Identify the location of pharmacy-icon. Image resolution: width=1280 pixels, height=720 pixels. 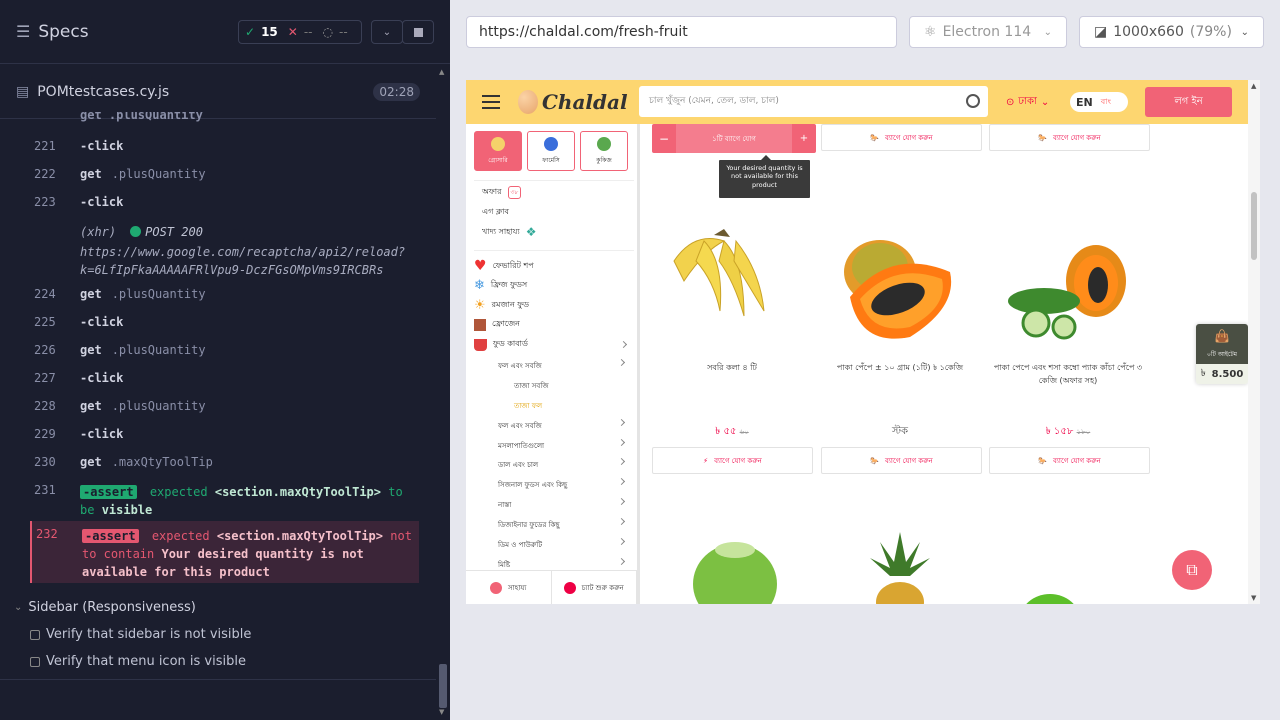
(551, 143).